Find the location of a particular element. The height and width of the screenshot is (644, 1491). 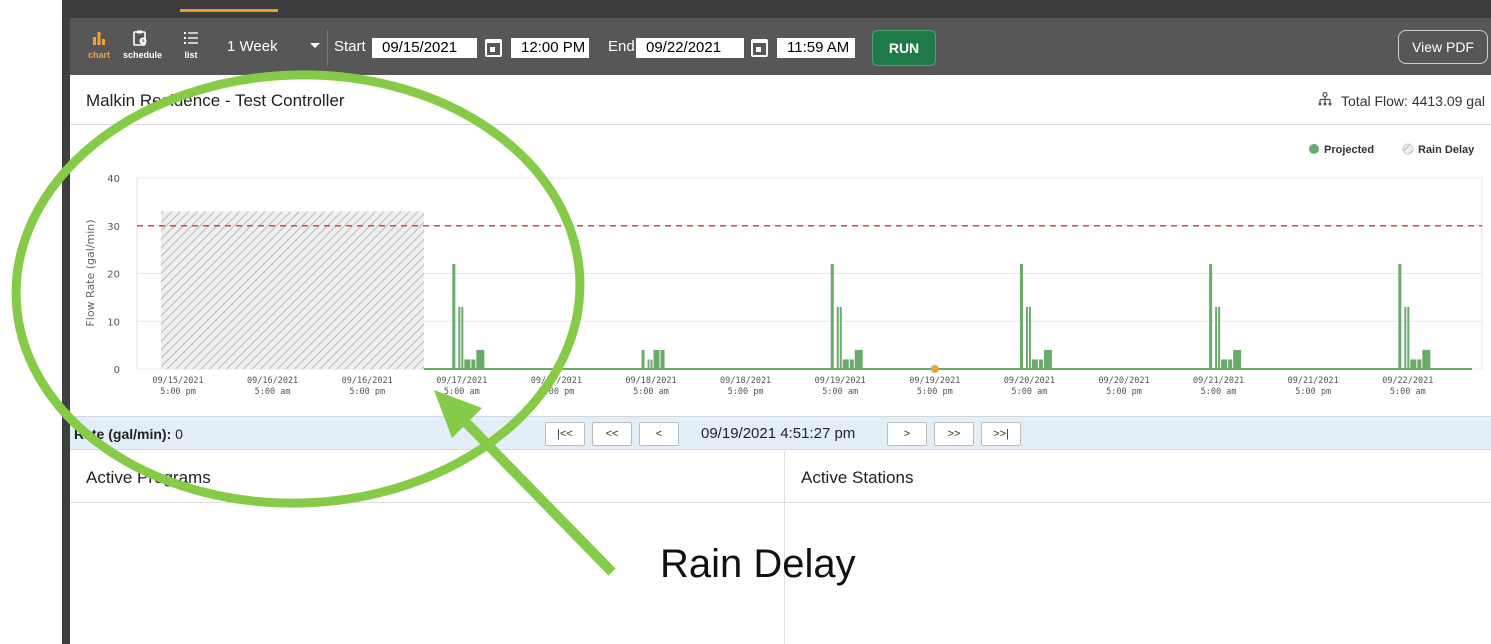

x-tick-date: 09/15/2021 is located at coordinates (177, 381).